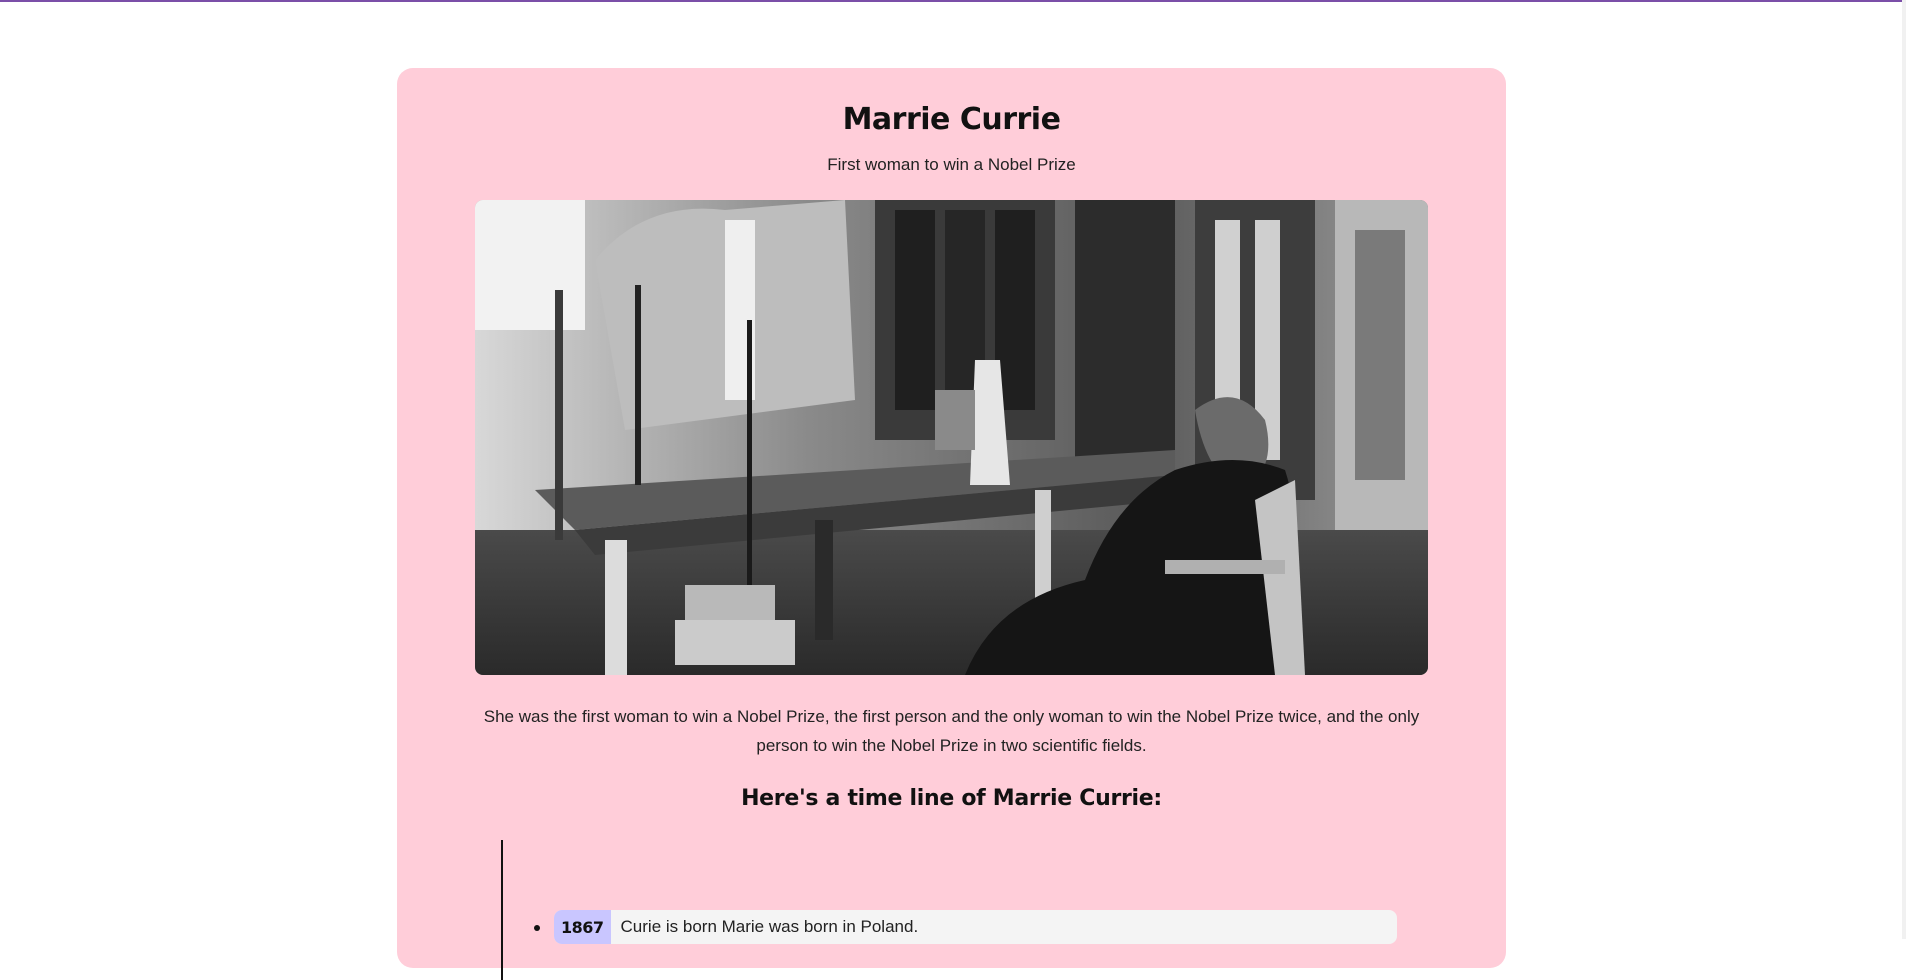 This screenshot has width=1906, height=980. What do you see at coordinates (537, 928) in the screenshot?
I see `list-bullet-icon` at bounding box center [537, 928].